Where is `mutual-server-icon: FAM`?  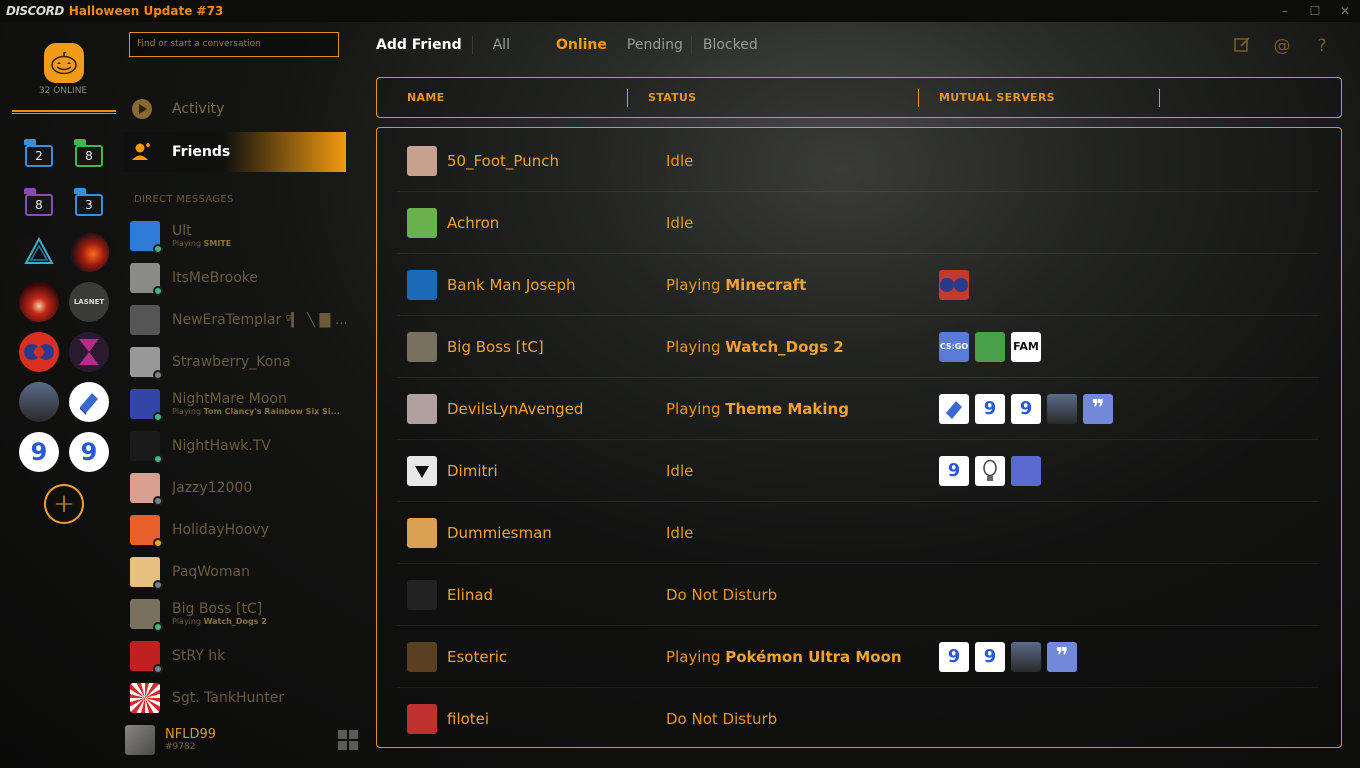 mutual-server-icon: FAM is located at coordinates (1026, 346).